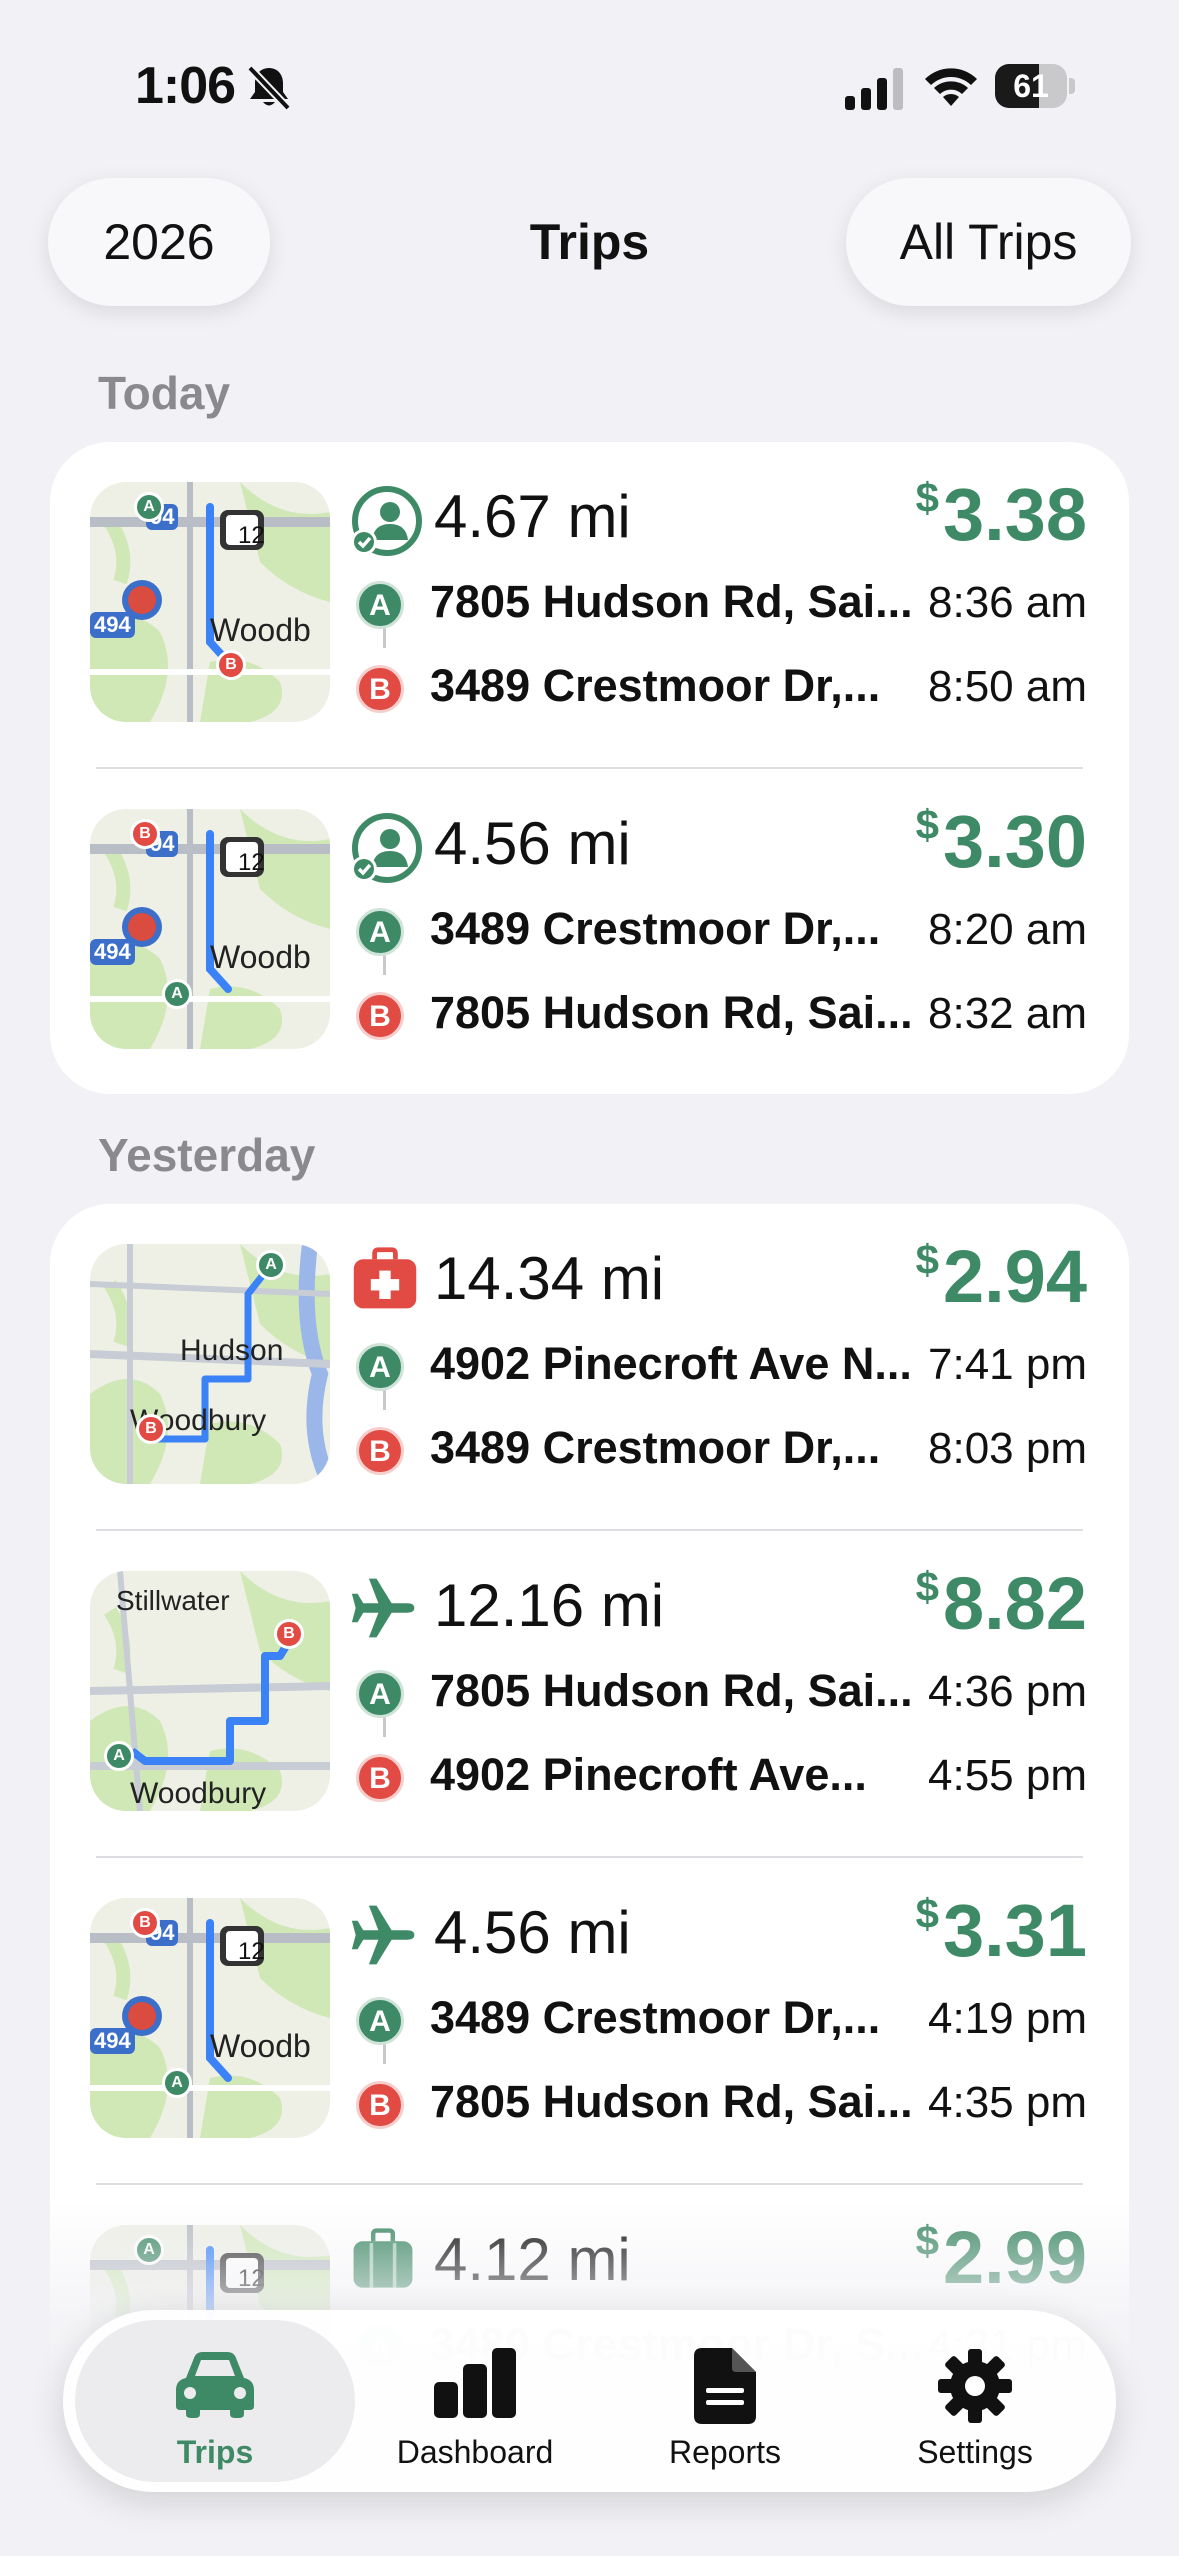 This screenshot has width=1179, height=2556. What do you see at coordinates (549, 1605) in the screenshot?
I see `trip-distance: 12.16 mi` at bounding box center [549, 1605].